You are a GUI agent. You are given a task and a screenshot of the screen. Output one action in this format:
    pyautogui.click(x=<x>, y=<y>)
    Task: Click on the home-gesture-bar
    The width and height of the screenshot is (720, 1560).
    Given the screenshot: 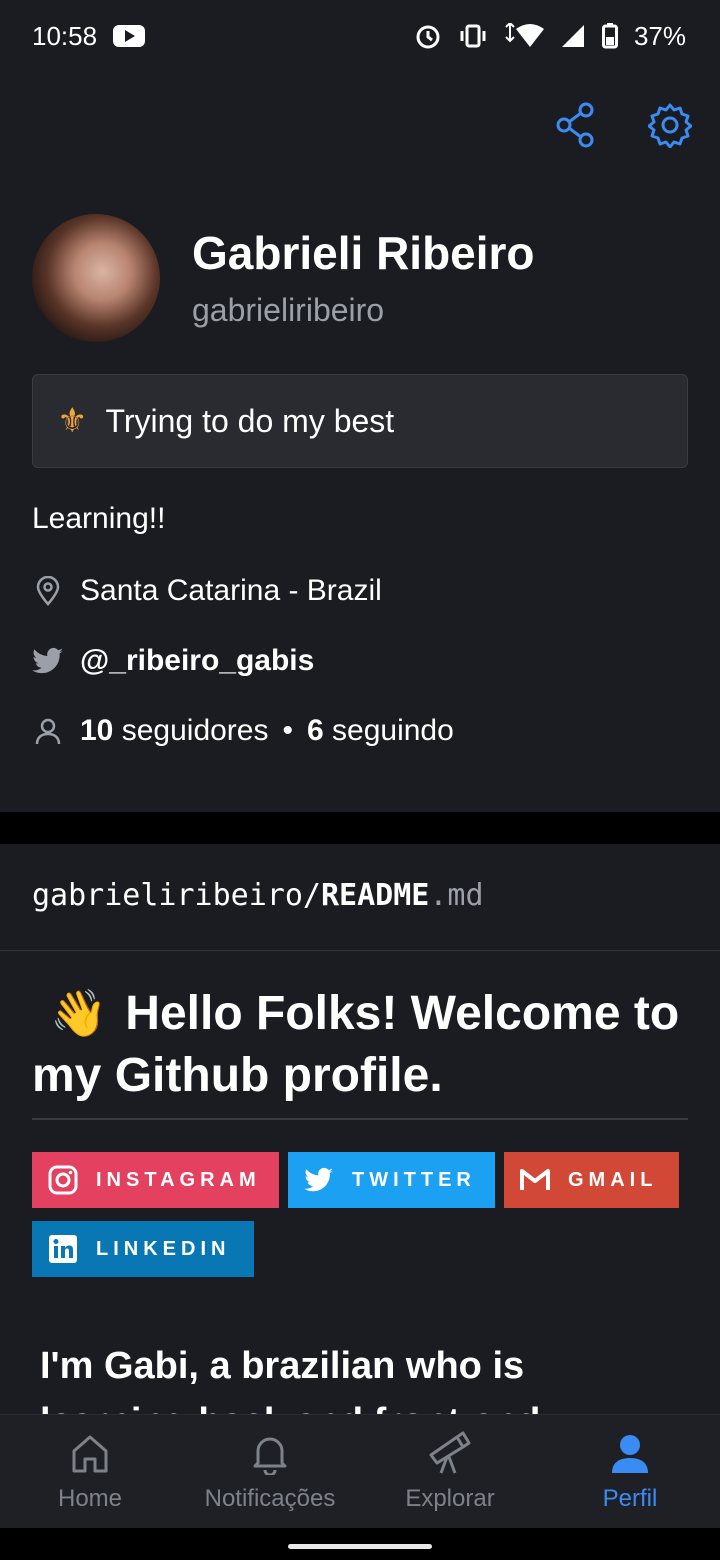 What is the action you would take?
    pyautogui.click(x=360, y=1546)
    